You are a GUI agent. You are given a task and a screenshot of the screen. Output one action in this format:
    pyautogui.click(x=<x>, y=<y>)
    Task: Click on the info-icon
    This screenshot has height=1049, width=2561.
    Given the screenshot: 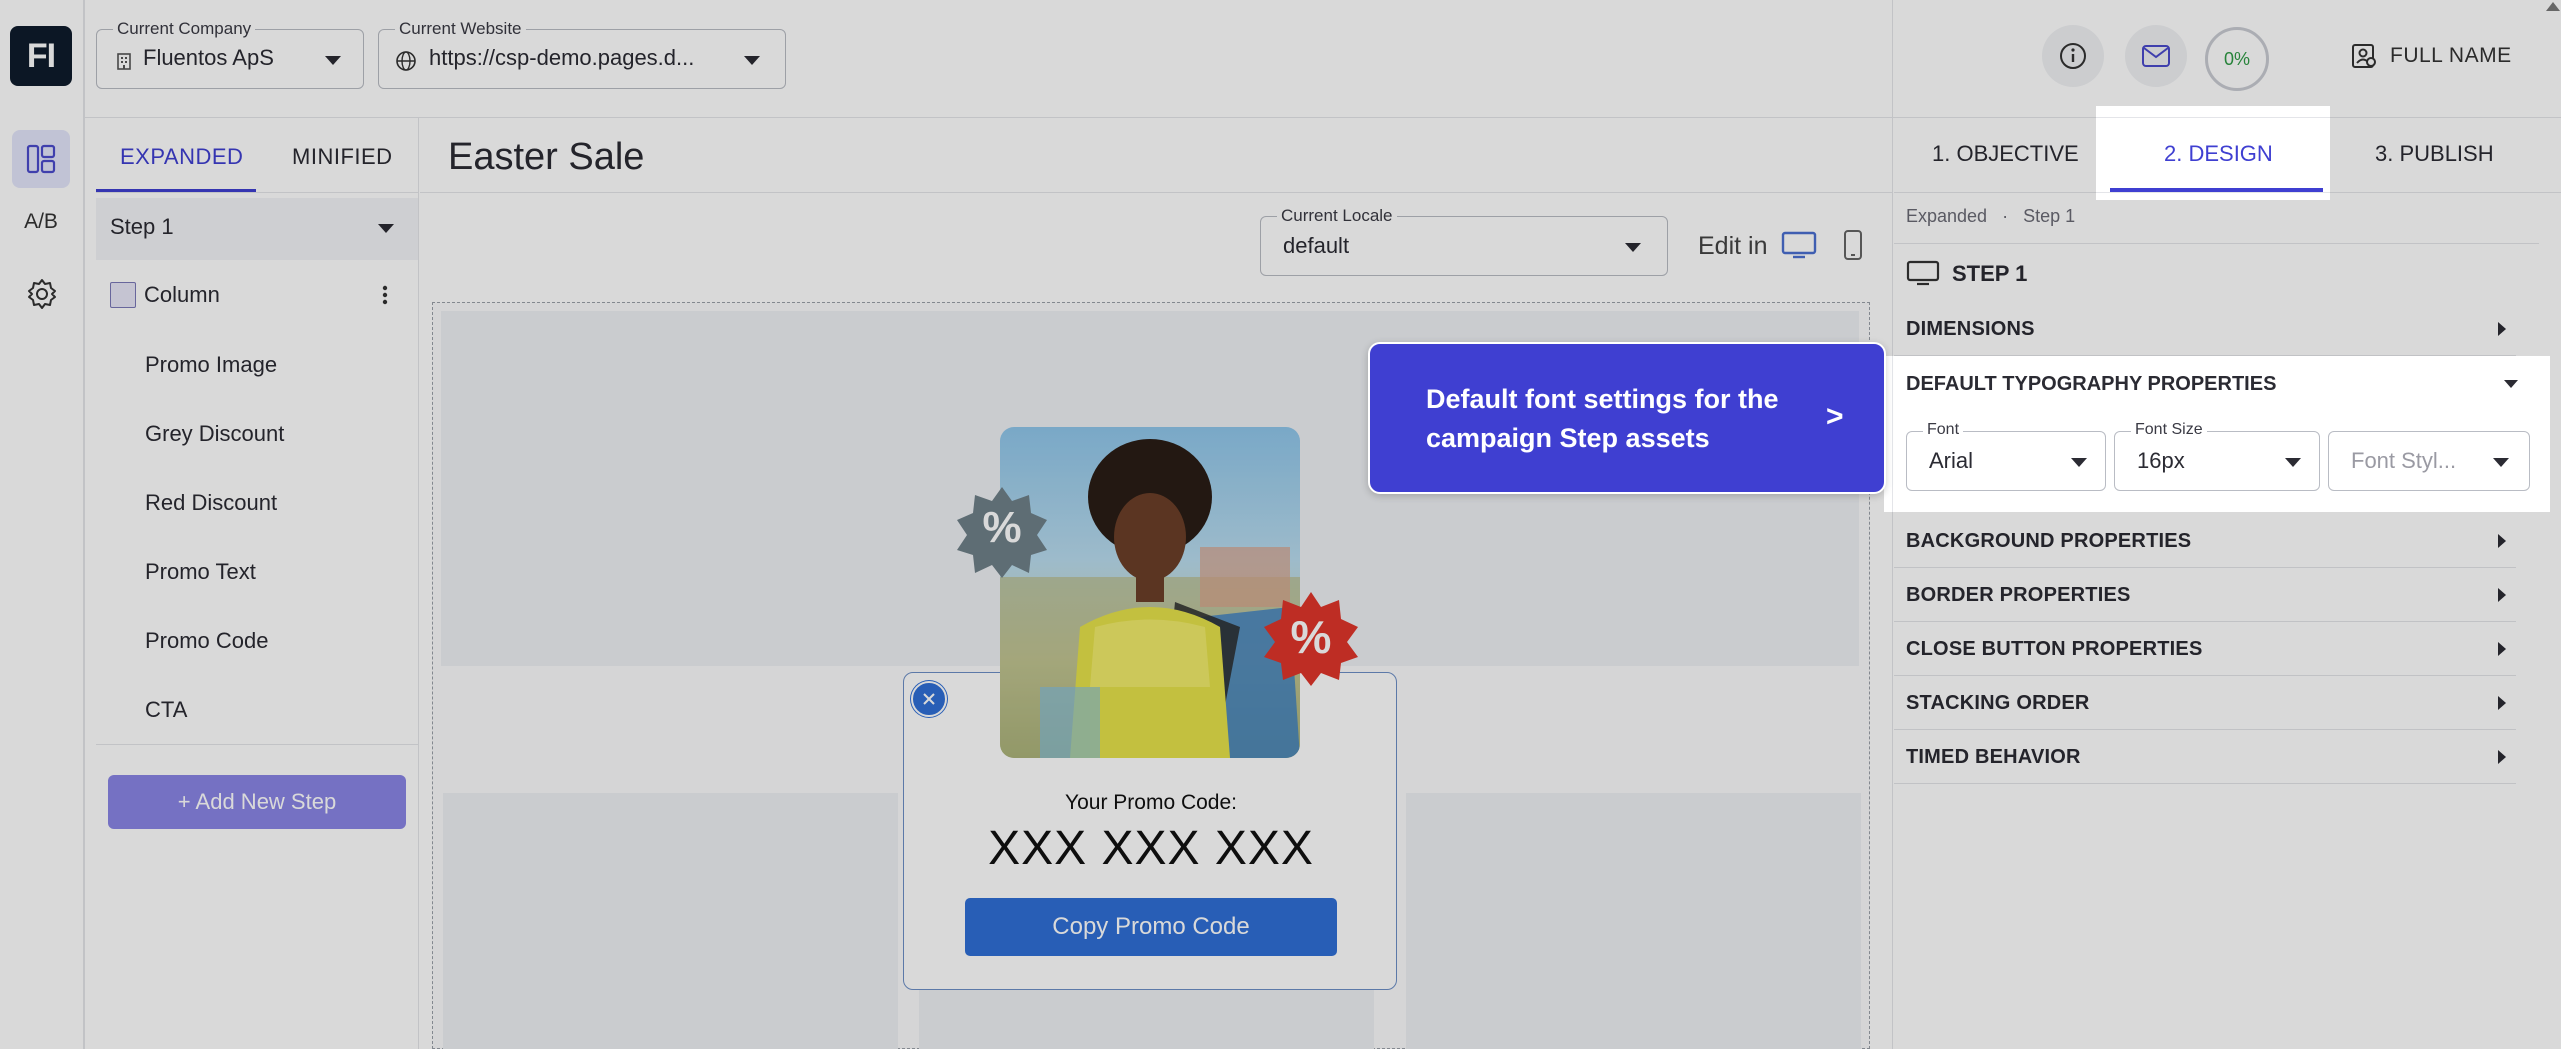 What is the action you would take?
    pyautogui.click(x=2073, y=56)
    